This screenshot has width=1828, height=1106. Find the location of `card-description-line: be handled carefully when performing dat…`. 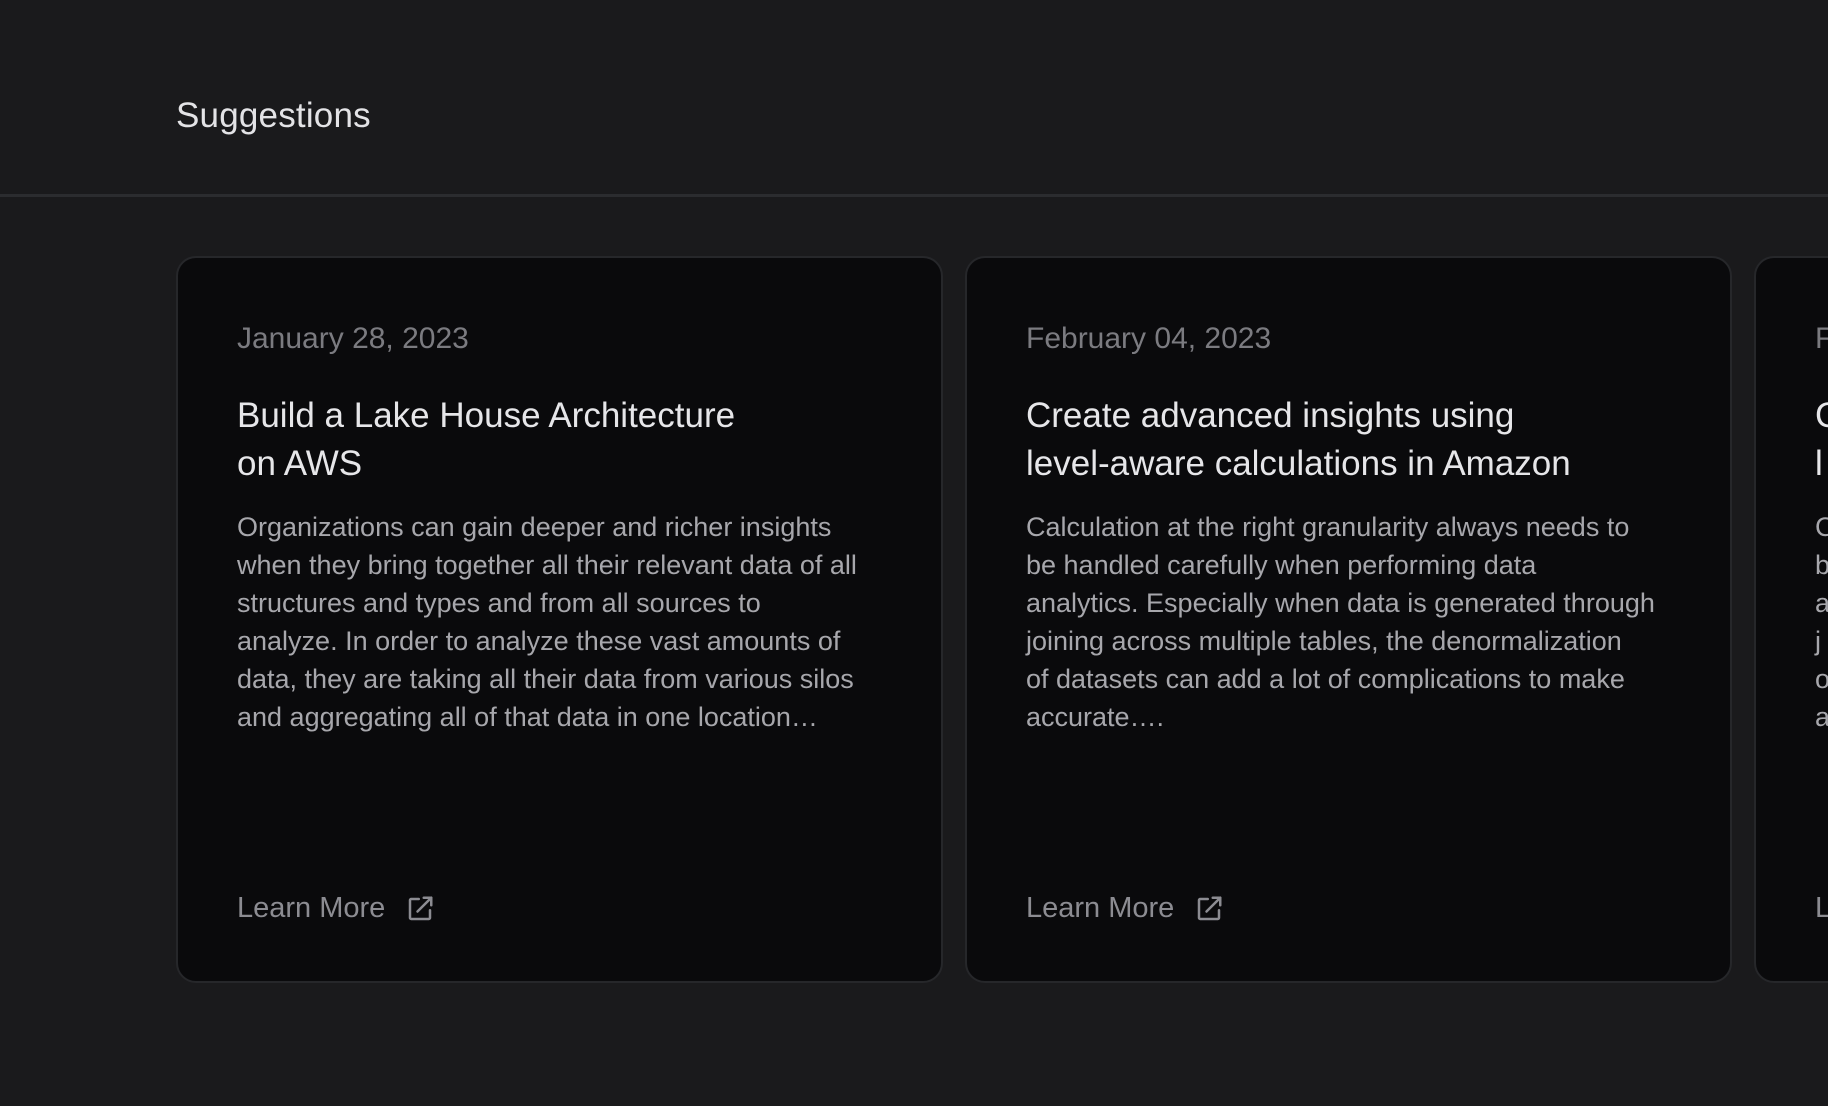

card-description-line: be handled carefully when performing dat… is located at coordinates (1281, 565).